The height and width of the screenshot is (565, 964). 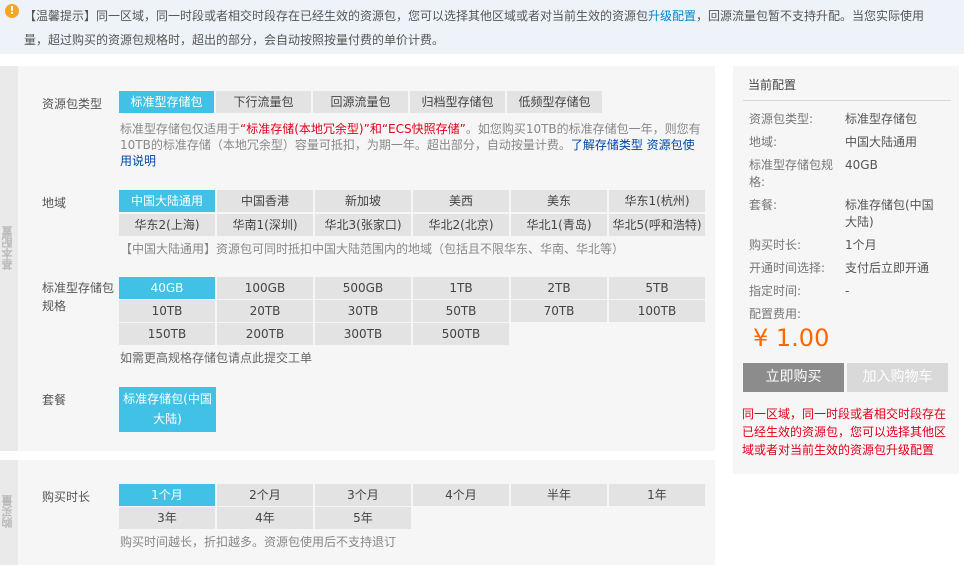 What do you see at coordinates (457, 102) in the screenshot?
I see `package-type-option: 归档型存储包` at bounding box center [457, 102].